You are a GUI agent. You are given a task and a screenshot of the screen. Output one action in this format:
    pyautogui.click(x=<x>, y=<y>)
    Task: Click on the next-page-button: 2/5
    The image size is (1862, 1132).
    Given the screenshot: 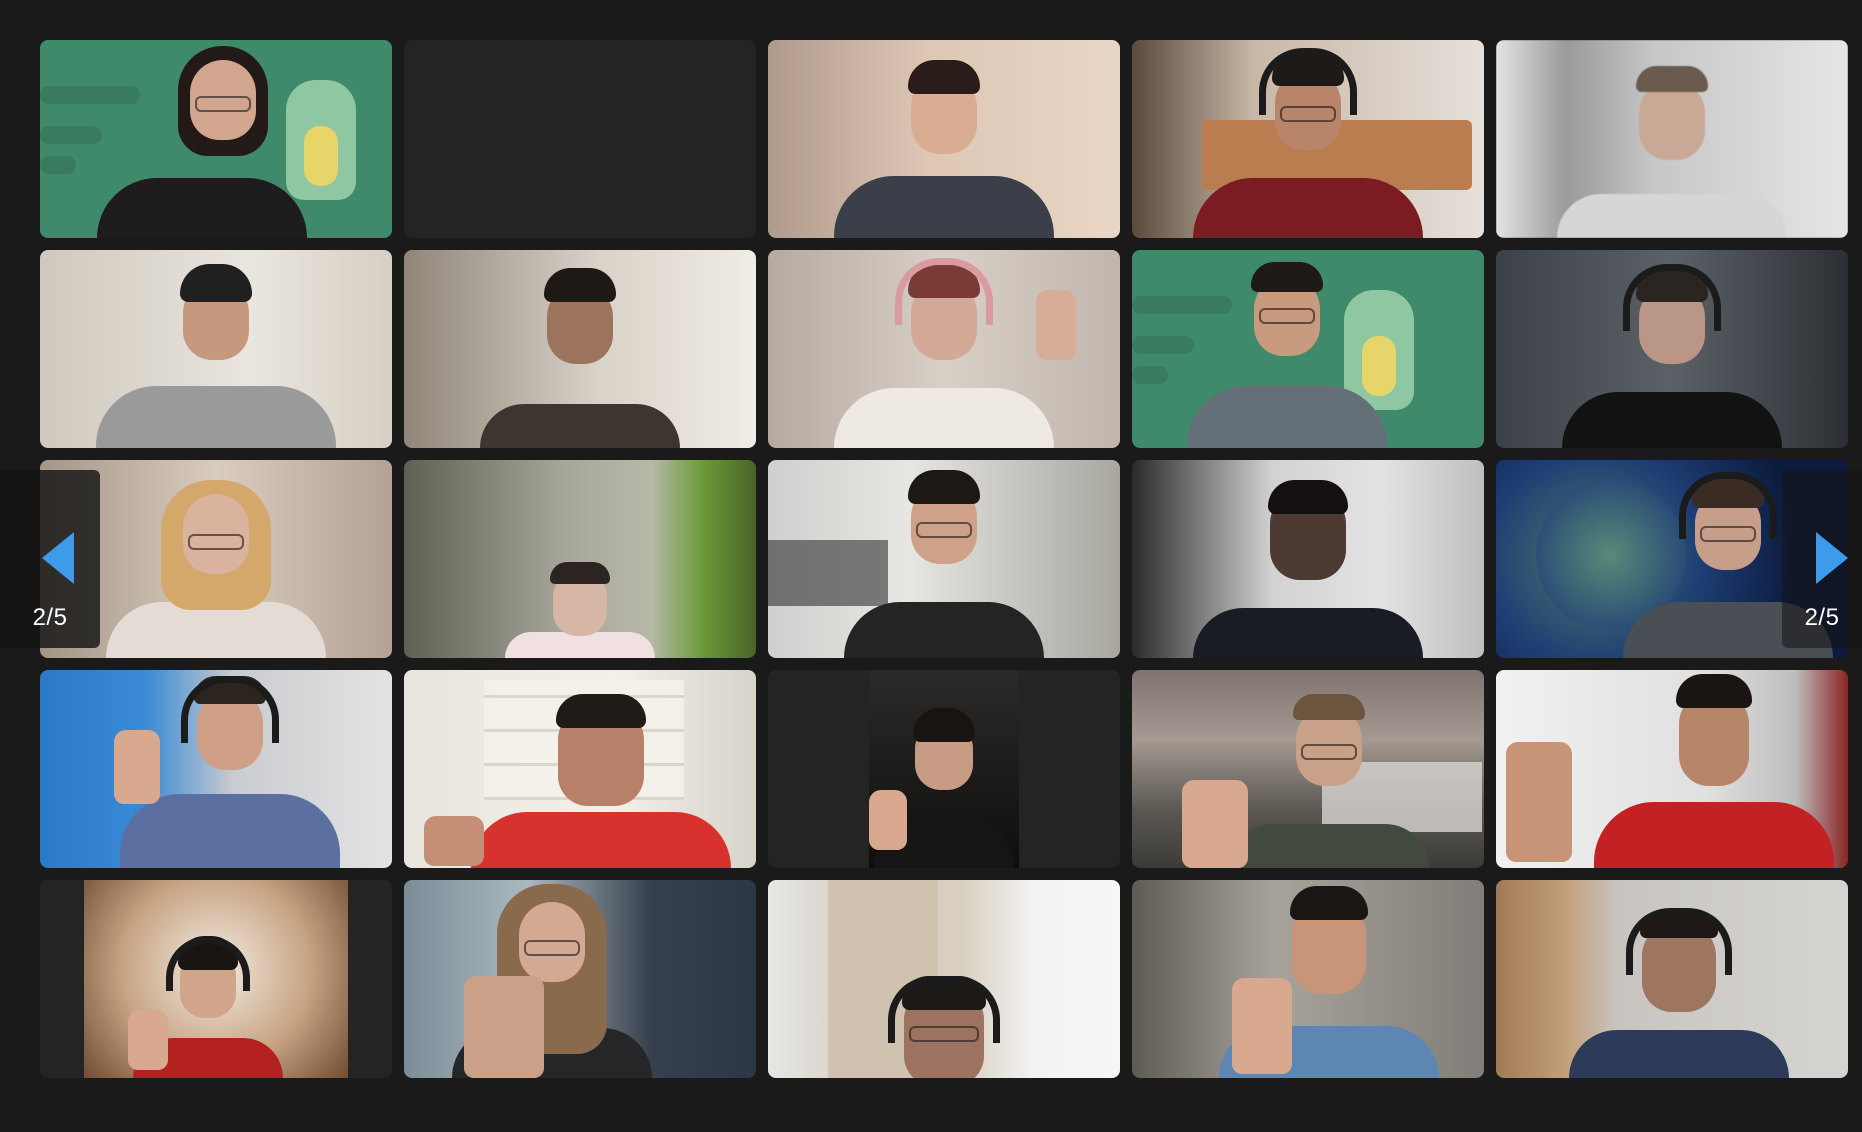 What is the action you would take?
    pyautogui.click(x=1822, y=559)
    